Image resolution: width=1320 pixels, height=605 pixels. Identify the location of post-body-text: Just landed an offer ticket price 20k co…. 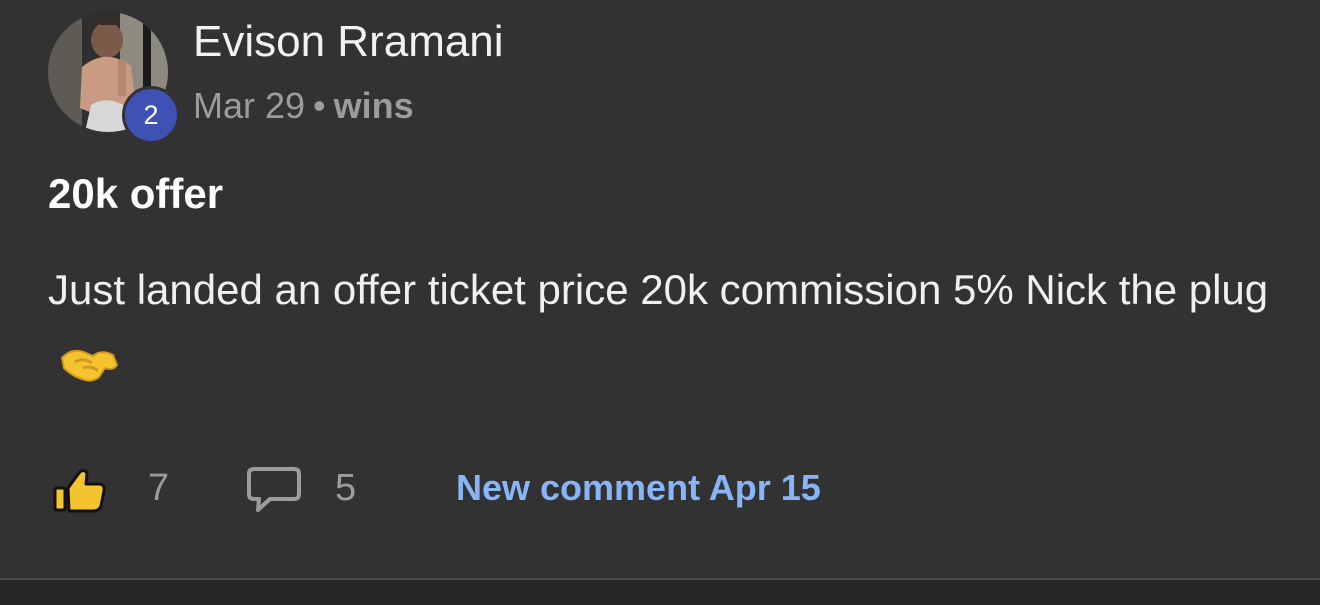
(658, 289).